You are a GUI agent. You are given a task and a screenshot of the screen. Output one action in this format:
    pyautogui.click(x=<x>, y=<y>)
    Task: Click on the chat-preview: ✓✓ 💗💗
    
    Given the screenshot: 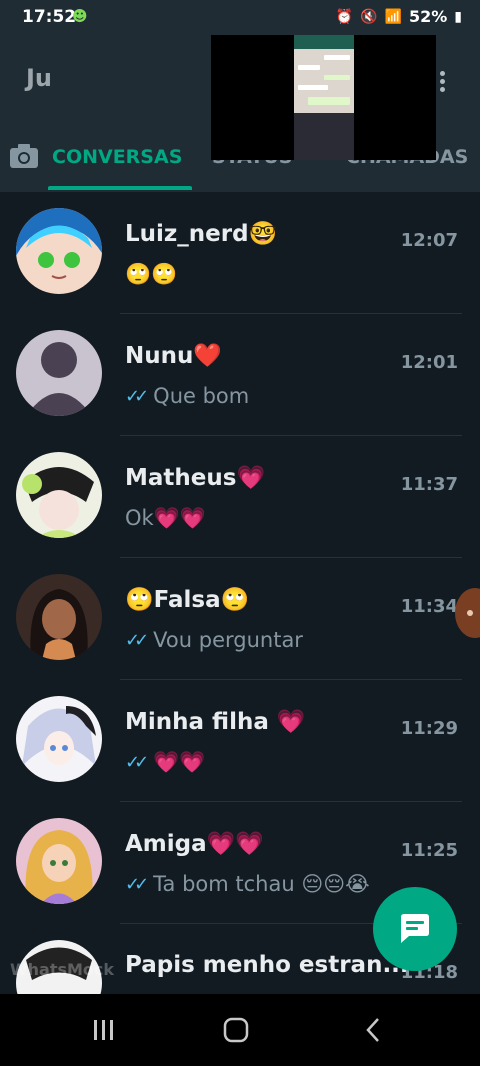 What is the action you would take?
    pyautogui.click(x=165, y=762)
    